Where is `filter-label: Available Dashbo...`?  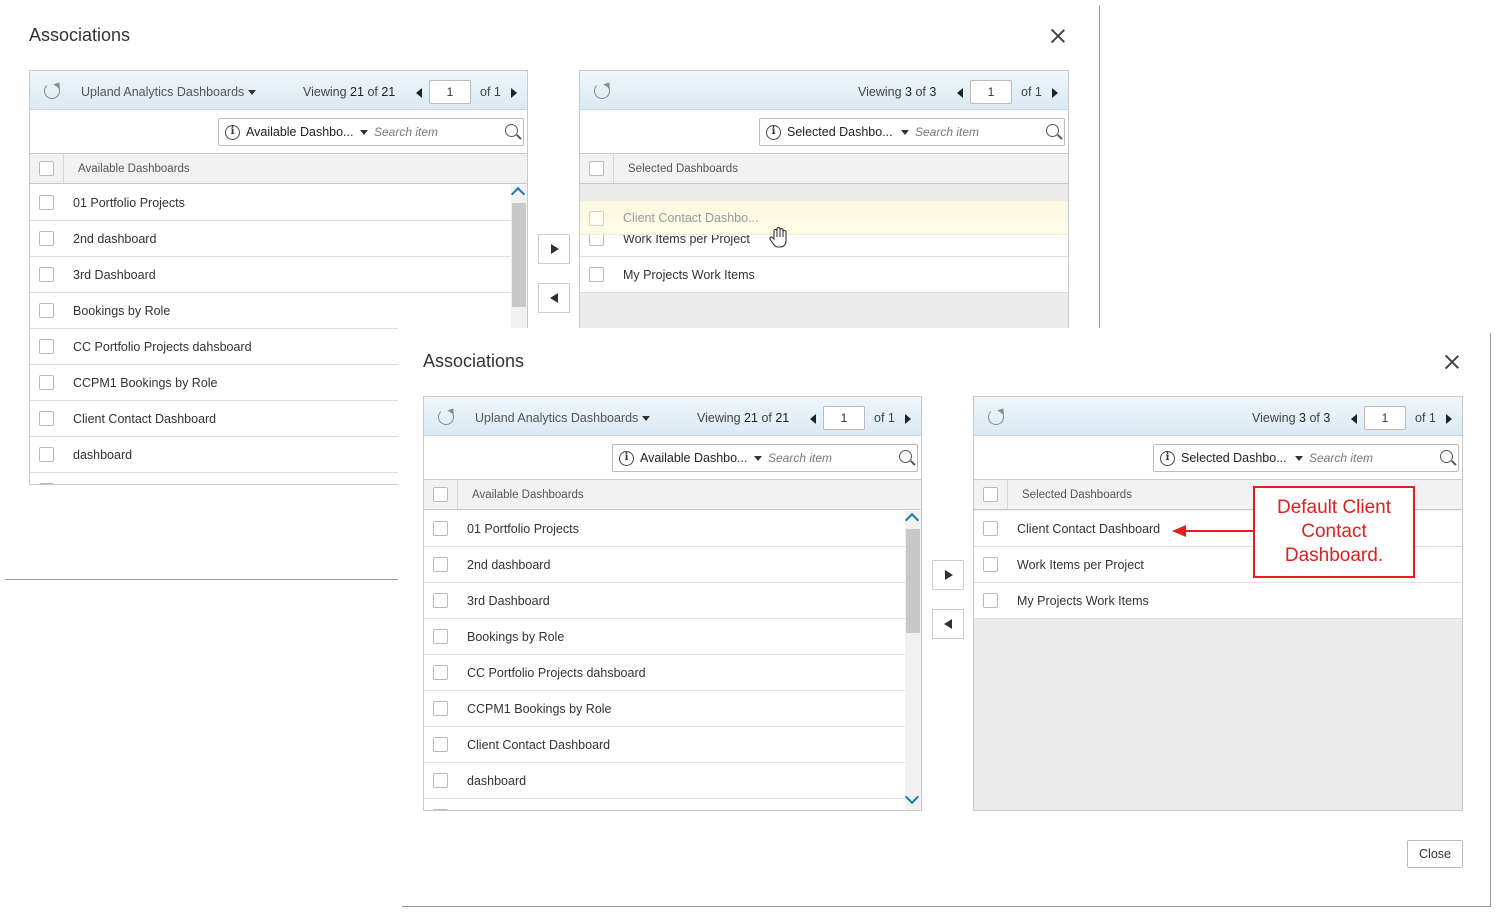
filter-label: Available Dashbo... is located at coordinates (694, 458).